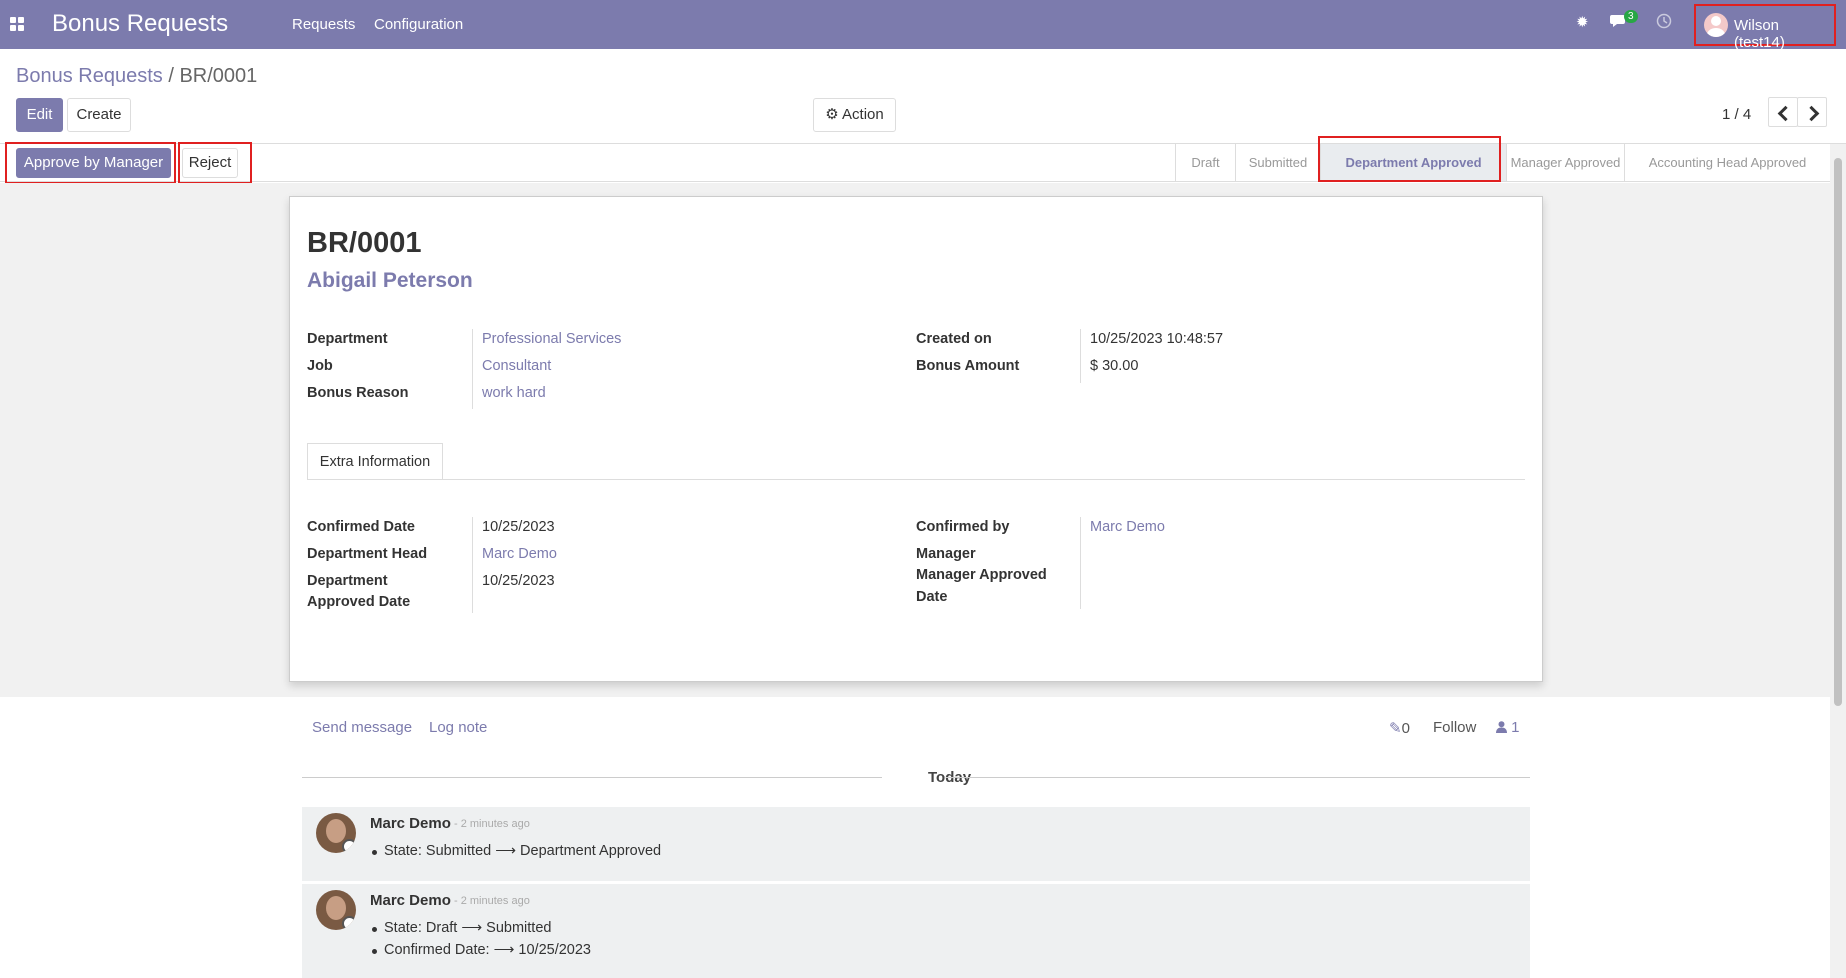 The height and width of the screenshot is (978, 1846). Describe the element at coordinates (1812, 112) in the screenshot. I see `pager-next-button` at that location.